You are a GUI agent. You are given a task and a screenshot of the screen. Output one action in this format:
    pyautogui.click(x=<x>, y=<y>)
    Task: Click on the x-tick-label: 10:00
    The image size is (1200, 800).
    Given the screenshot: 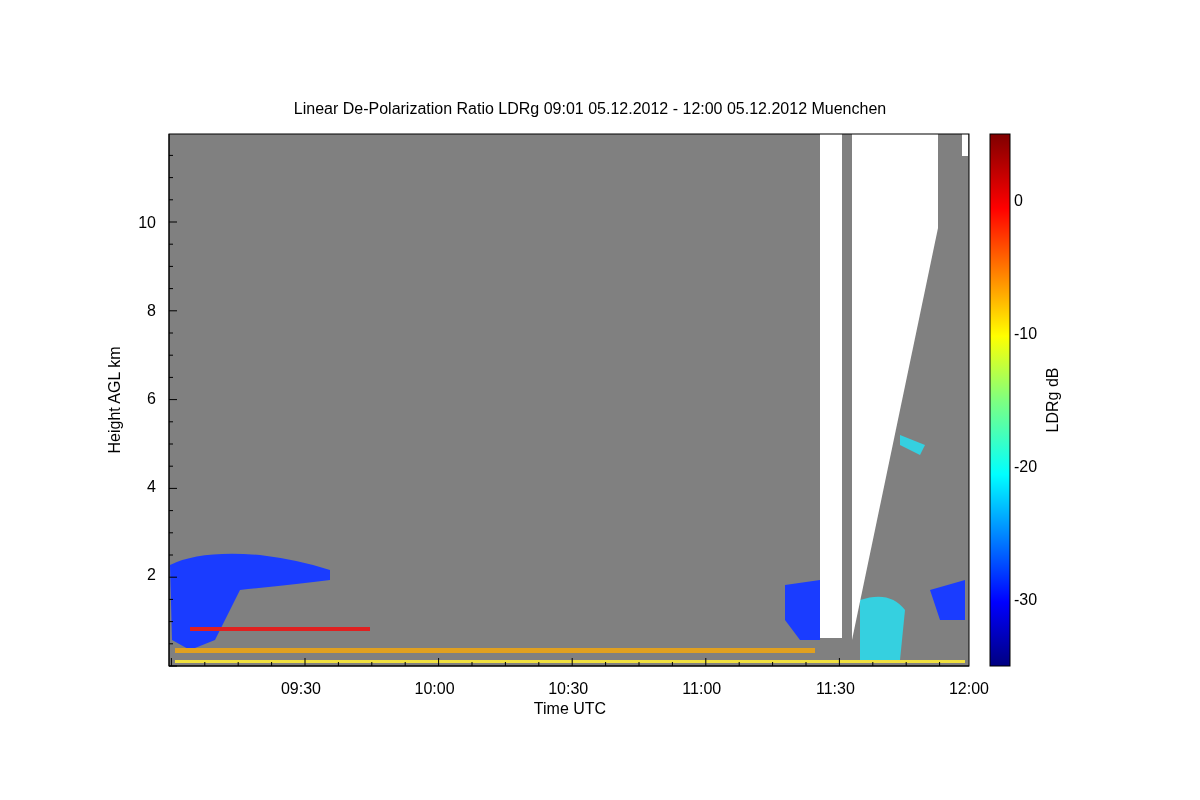 What is the action you would take?
    pyautogui.click(x=434, y=688)
    